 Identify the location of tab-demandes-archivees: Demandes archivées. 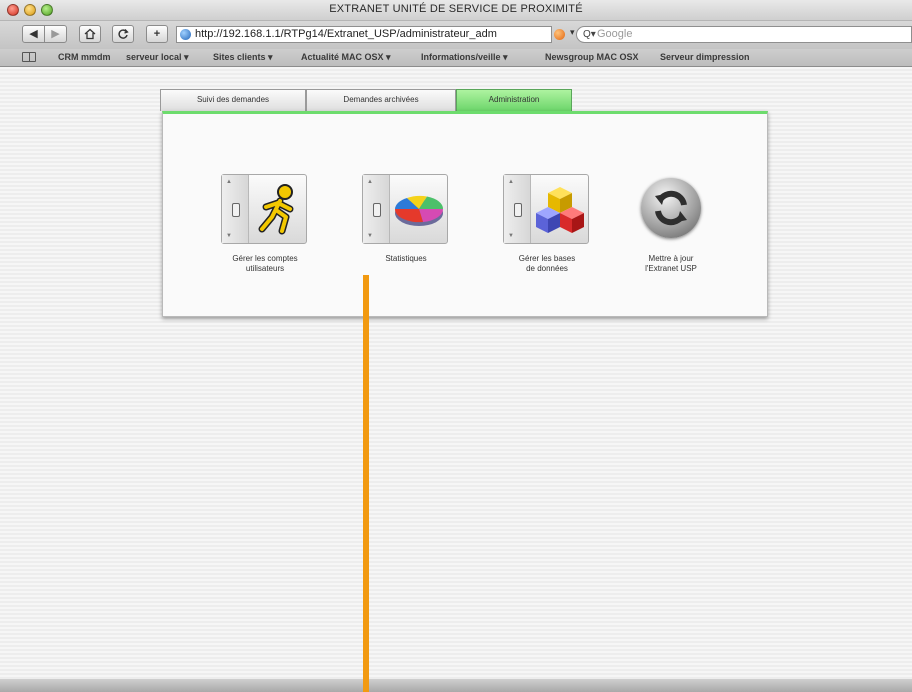
(381, 100).